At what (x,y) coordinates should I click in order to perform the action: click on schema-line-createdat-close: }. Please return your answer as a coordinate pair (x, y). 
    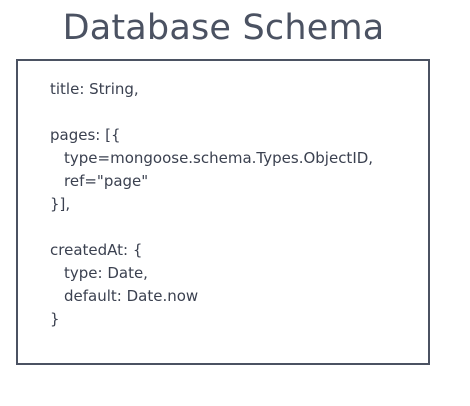
    Looking at the image, I should click on (55, 319).